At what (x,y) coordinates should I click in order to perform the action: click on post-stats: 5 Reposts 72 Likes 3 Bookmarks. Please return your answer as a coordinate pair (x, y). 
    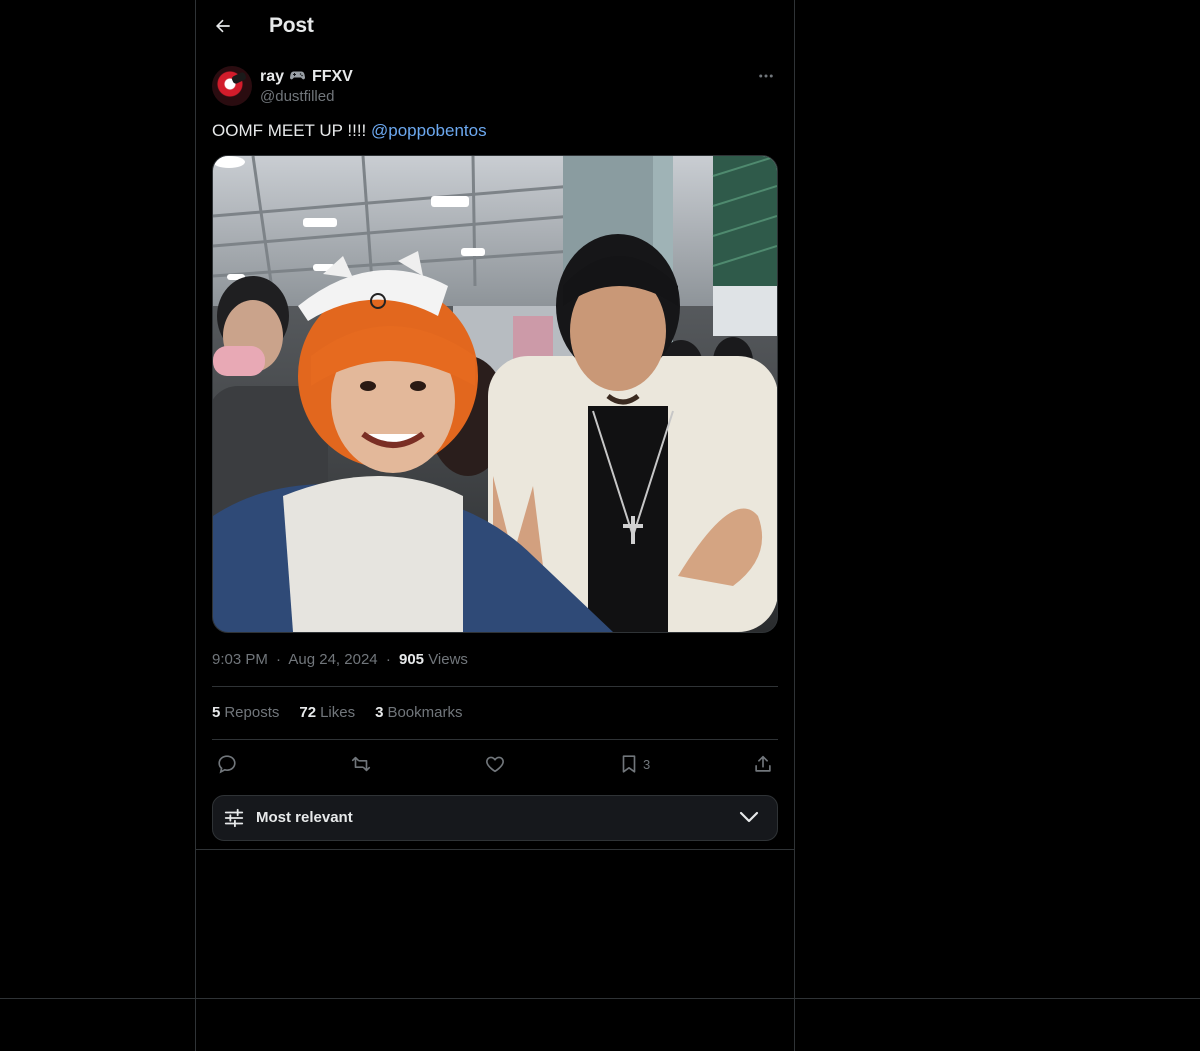
    Looking at the image, I should click on (337, 712).